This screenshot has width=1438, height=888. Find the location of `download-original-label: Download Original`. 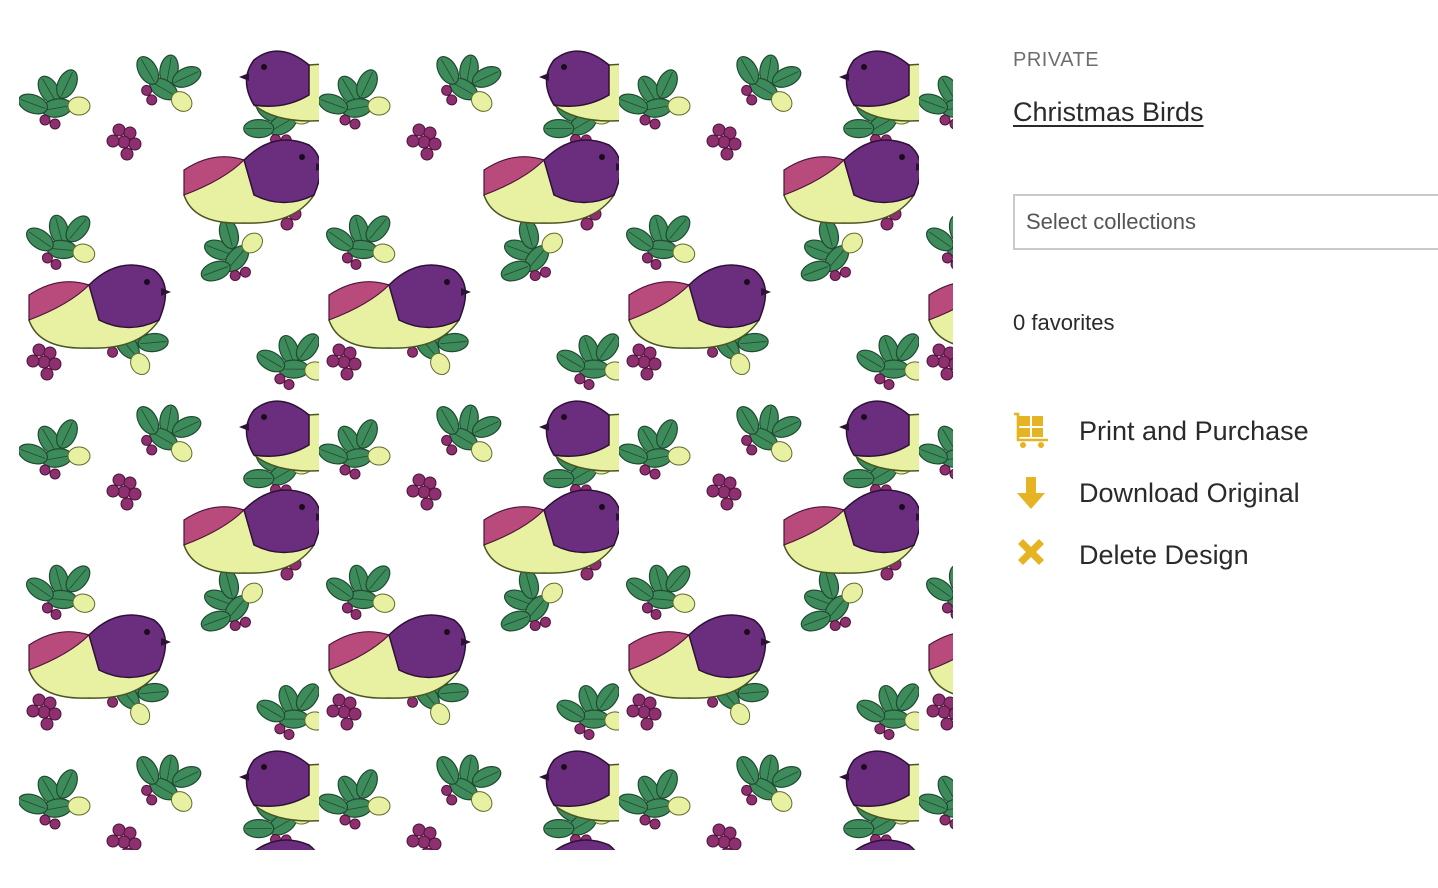

download-original-label: Download Original is located at coordinates (1189, 492).